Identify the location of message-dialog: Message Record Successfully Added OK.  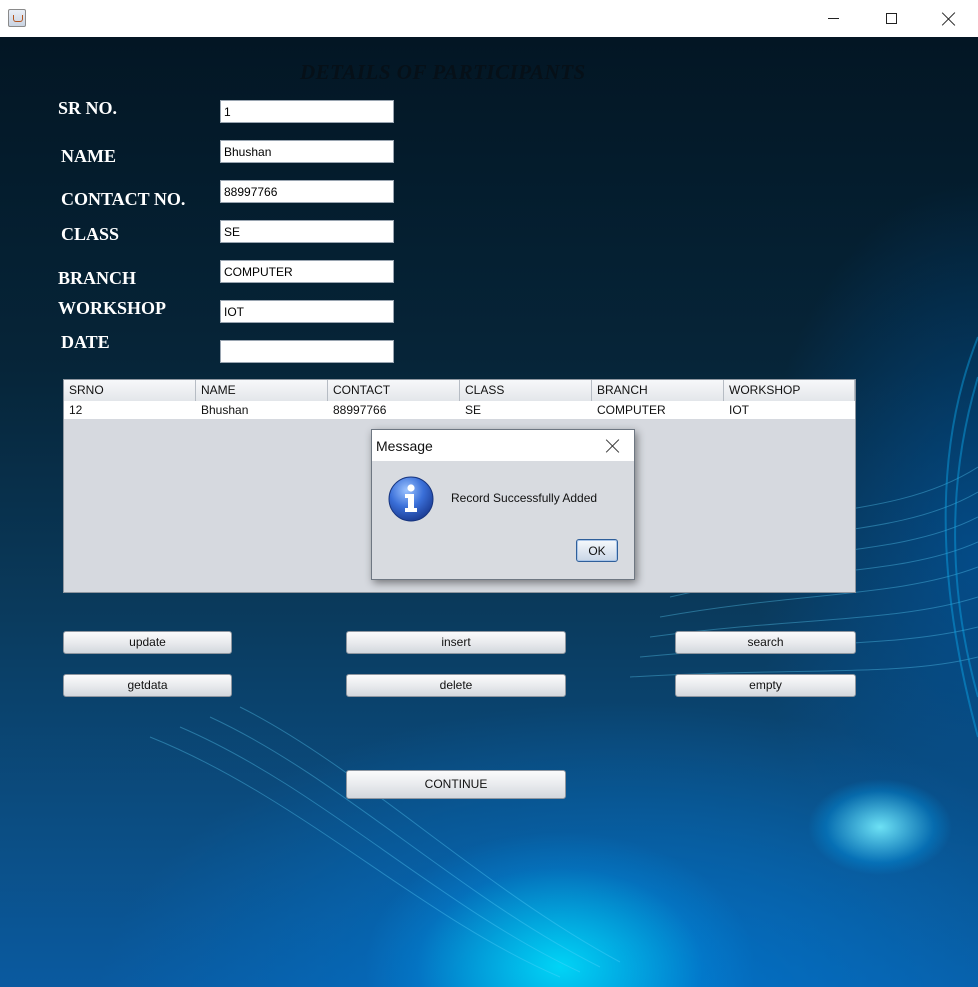
(503, 504).